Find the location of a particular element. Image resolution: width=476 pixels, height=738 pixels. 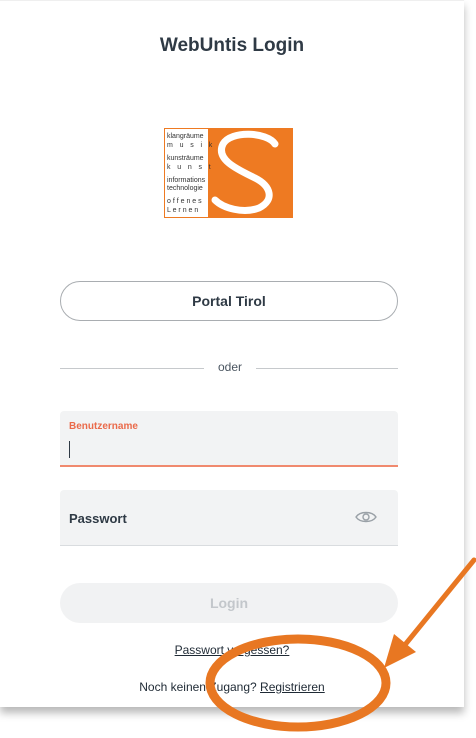

portal-tirol-button: Portal Tirol is located at coordinates (229, 301).